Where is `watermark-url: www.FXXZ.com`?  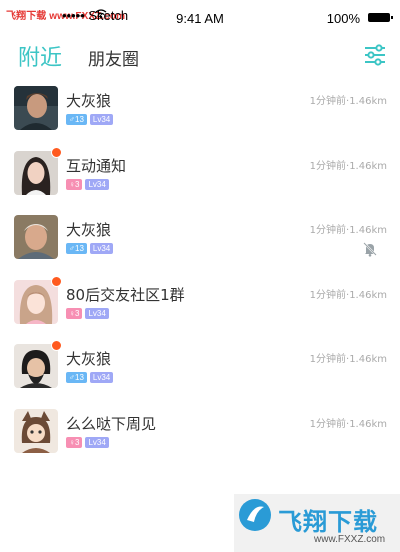
watermark-url: www.FXXZ.com is located at coordinates (350, 539).